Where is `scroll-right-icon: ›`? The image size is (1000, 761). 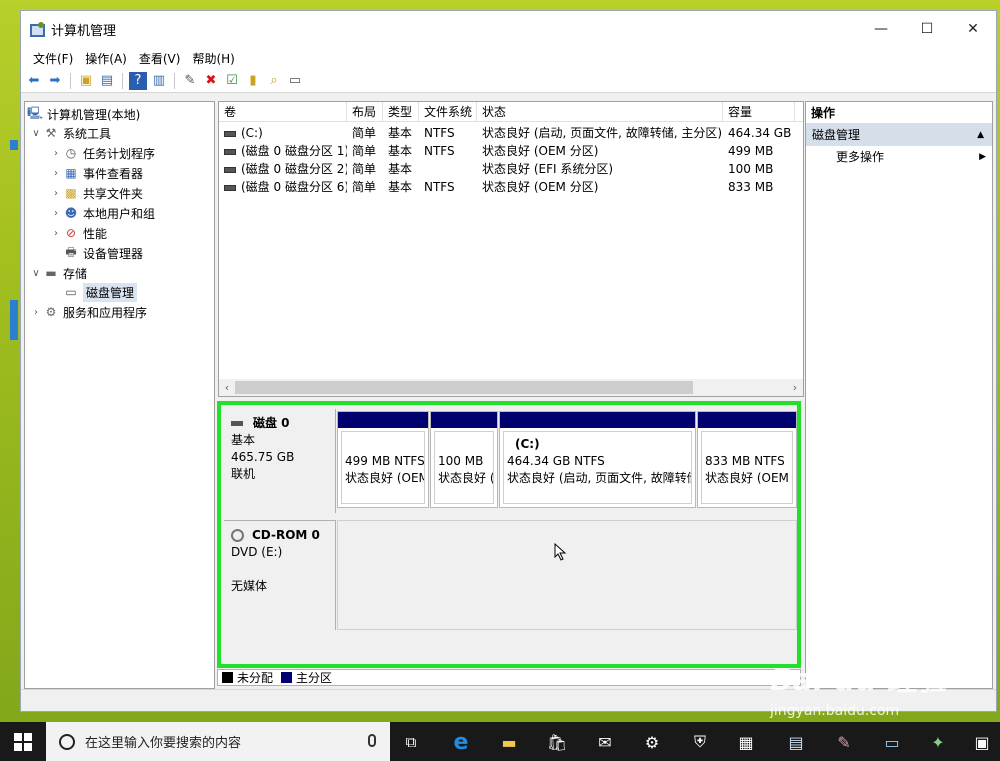
scroll-right-icon: › is located at coordinates (795, 387).